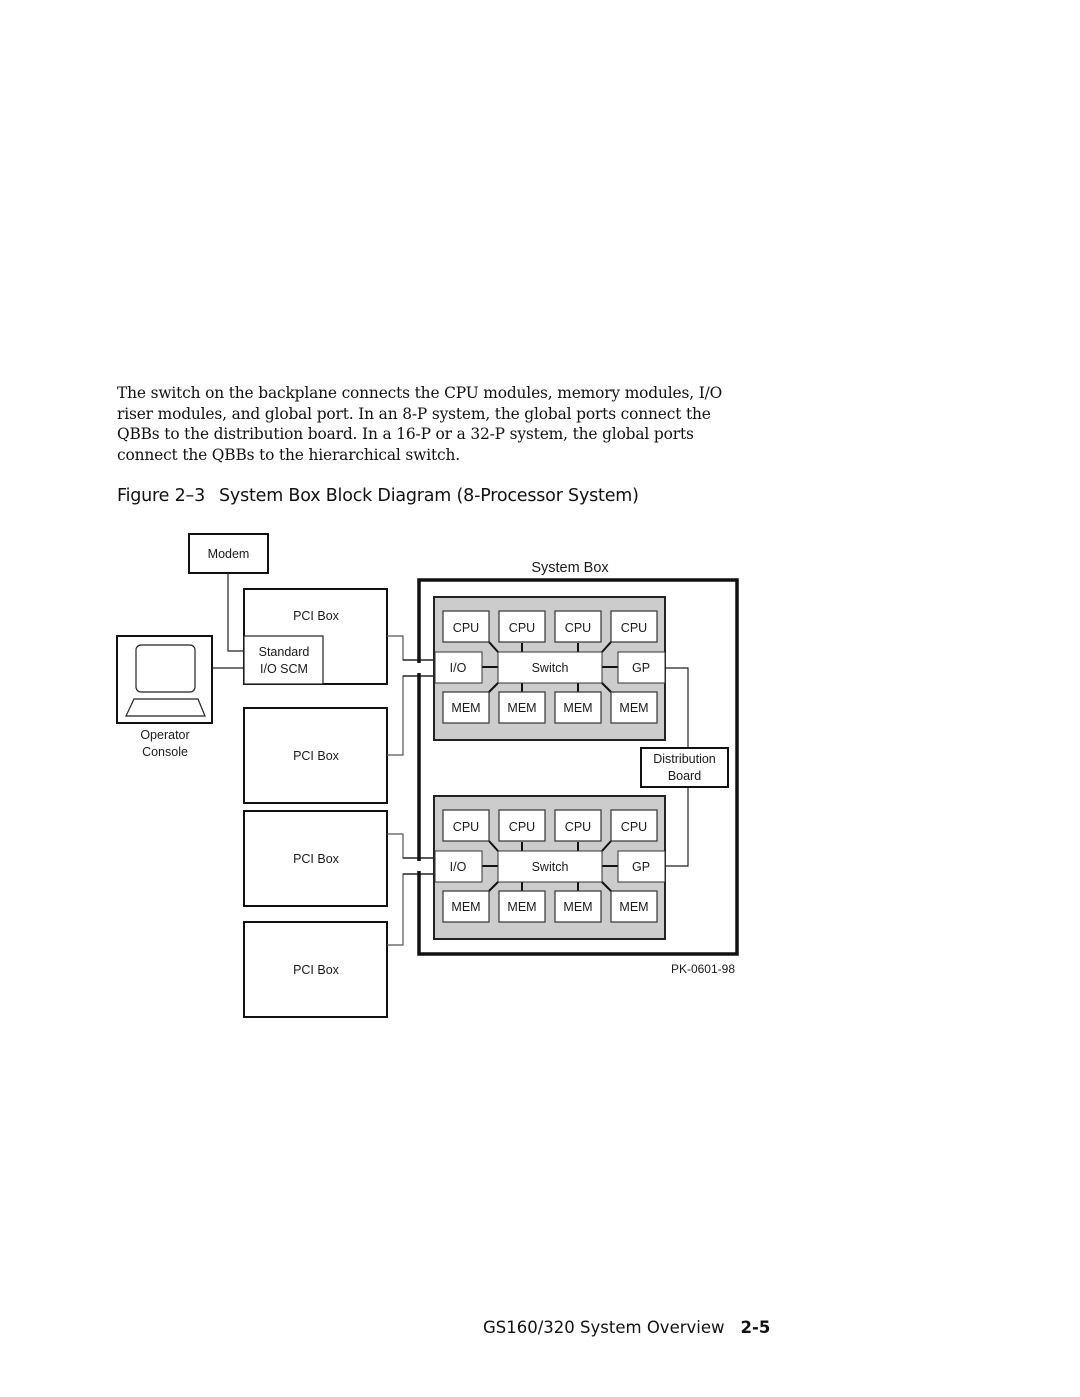 Image resolution: width=1080 pixels, height=1397 pixels. I want to click on operator-console-label-1: Operator, so click(164, 735).